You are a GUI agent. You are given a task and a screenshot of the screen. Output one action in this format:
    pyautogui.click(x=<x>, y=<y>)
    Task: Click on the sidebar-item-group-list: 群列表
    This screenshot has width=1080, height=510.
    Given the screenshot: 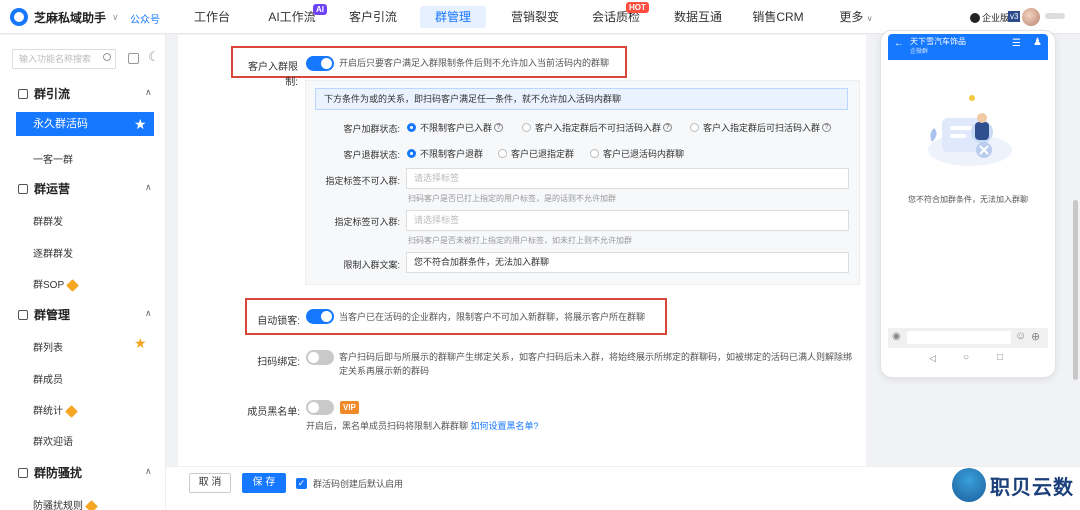 What is the action you would take?
    pyautogui.click(x=48, y=346)
    